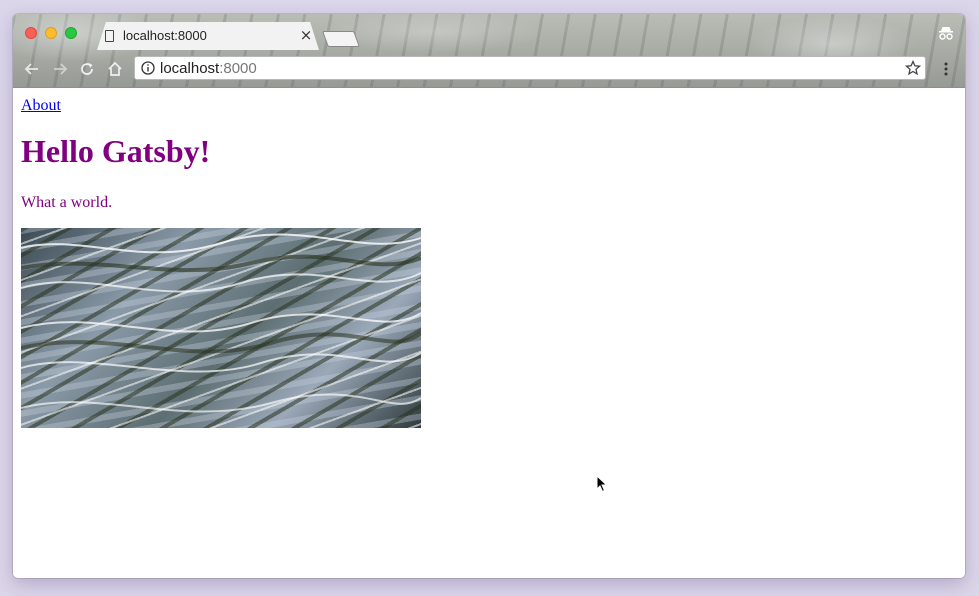 This screenshot has width=979, height=596. What do you see at coordinates (913, 68) in the screenshot?
I see `star-icon` at bounding box center [913, 68].